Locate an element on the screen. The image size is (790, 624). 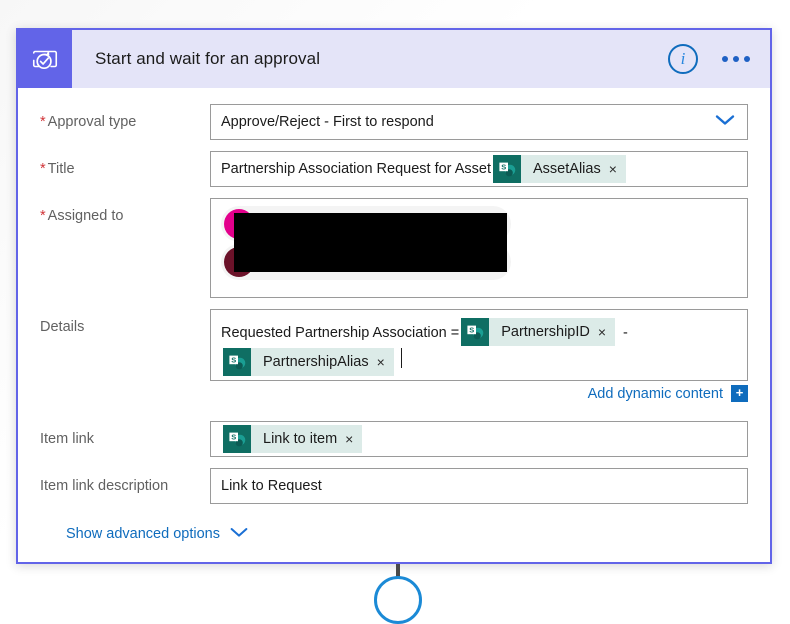
control-item-link: S Link to item × is located at coordinates (479, 439).